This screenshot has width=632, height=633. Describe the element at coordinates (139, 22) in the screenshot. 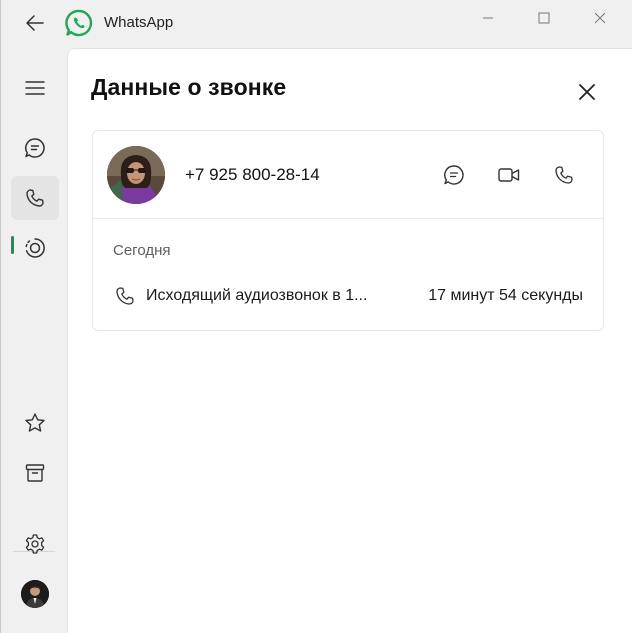

I see `window-title: WhatsApp` at that location.